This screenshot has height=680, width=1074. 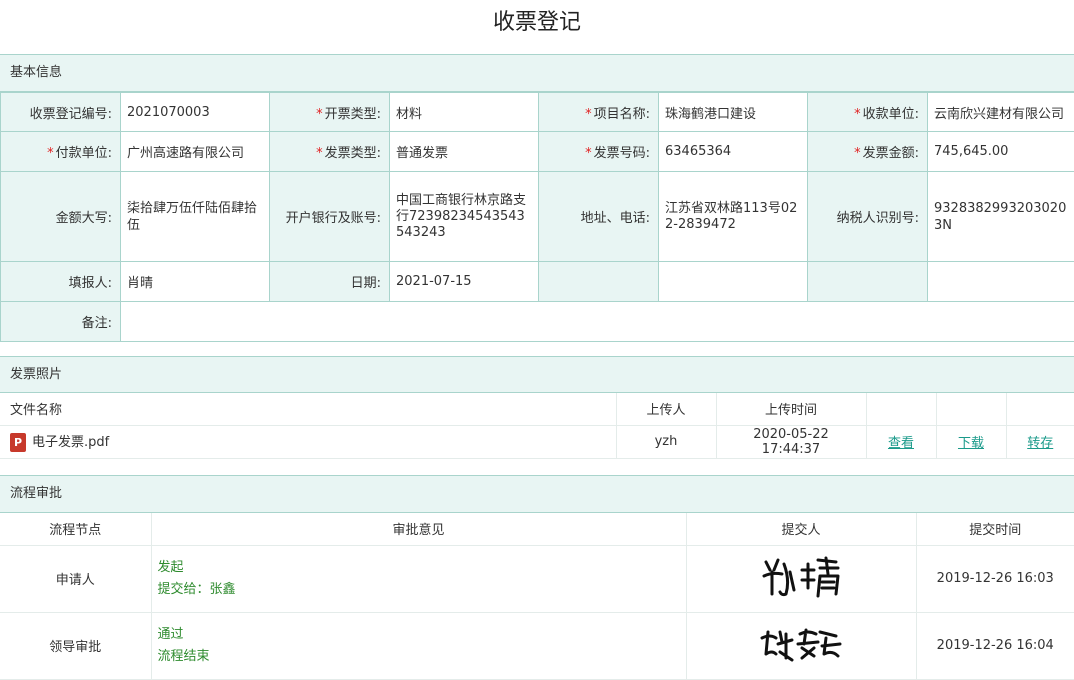 What do you see at coordinates (419, 568) in the screenshot?
I see `opinion-line-1: 发起` at bounding box center [419, 568].